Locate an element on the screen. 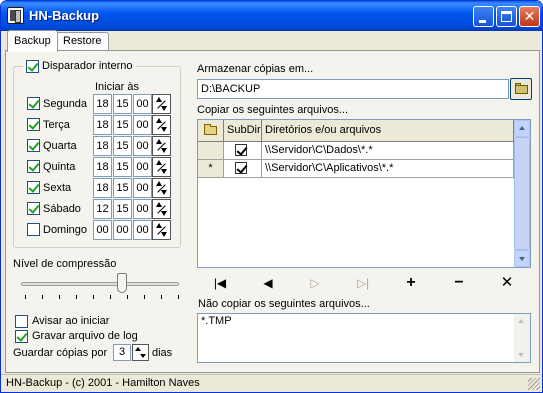  scroll-down-icon is located at coordinates (522, 258).